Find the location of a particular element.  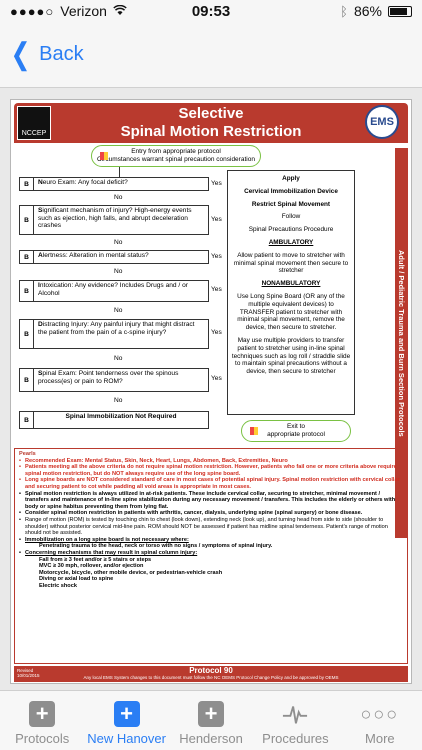

battery-fill is located at coordinates (398, 11).